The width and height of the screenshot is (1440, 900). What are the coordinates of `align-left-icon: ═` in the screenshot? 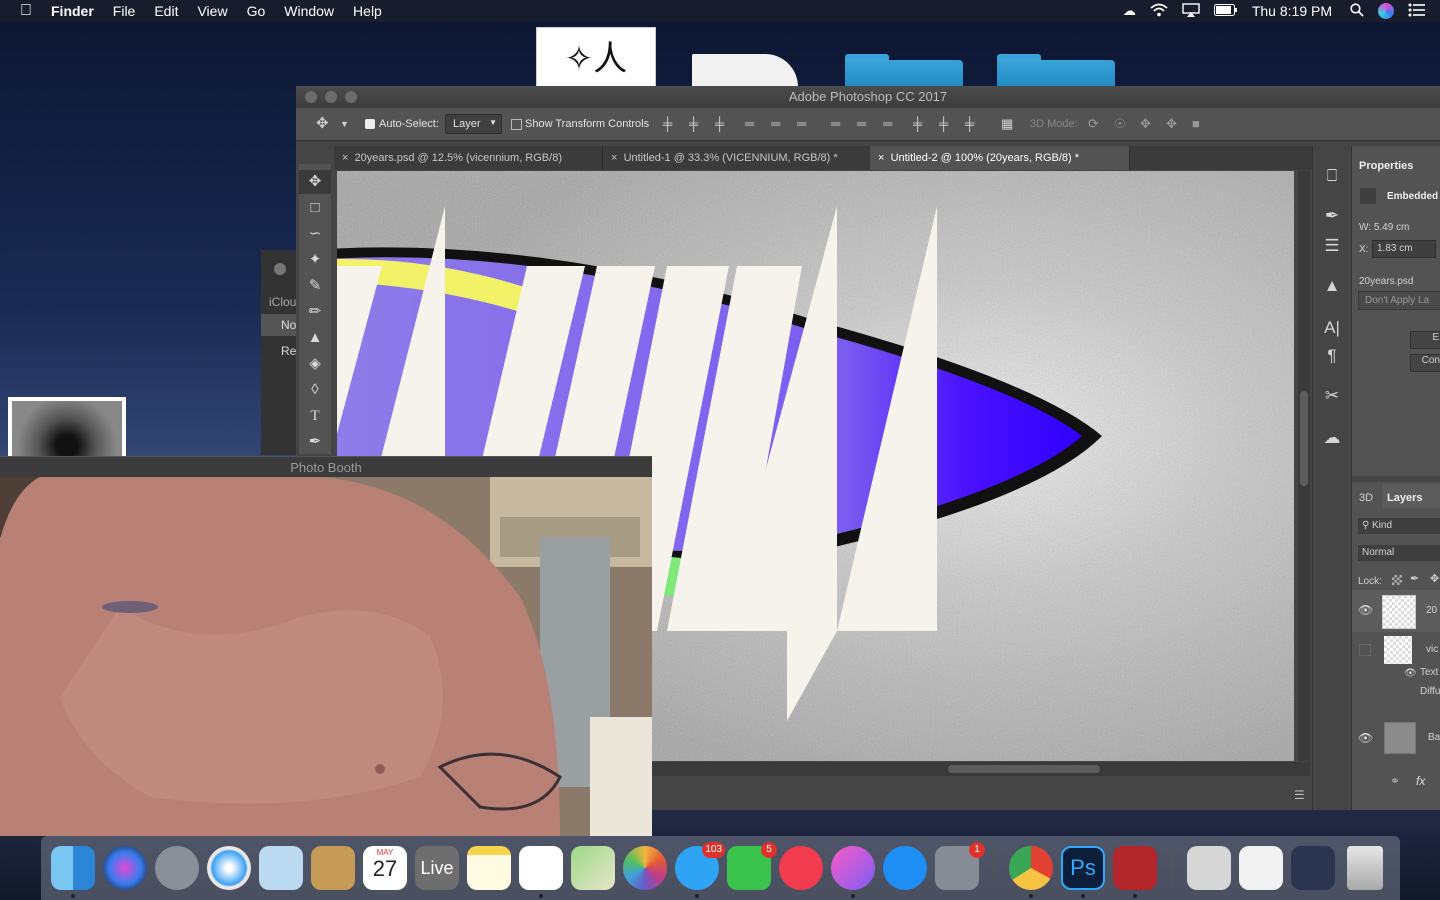 It's located at (749, 123).